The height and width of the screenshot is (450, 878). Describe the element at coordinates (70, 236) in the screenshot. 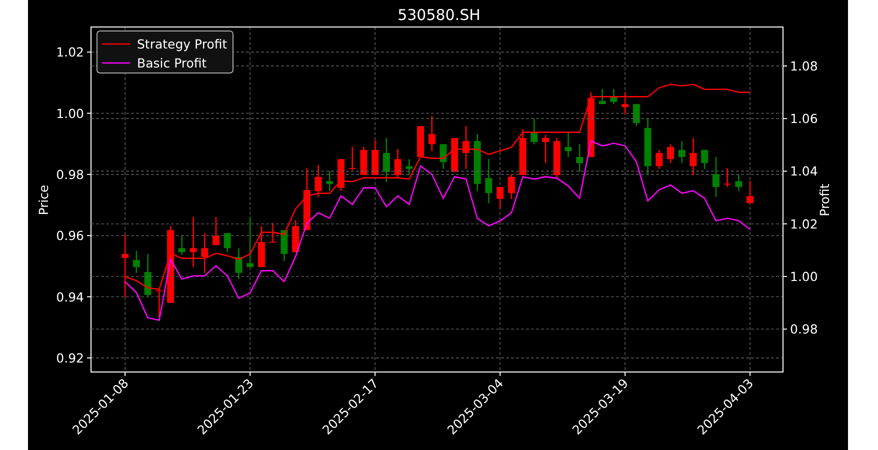

I see `axis-tick-label: 0.96` at that location.